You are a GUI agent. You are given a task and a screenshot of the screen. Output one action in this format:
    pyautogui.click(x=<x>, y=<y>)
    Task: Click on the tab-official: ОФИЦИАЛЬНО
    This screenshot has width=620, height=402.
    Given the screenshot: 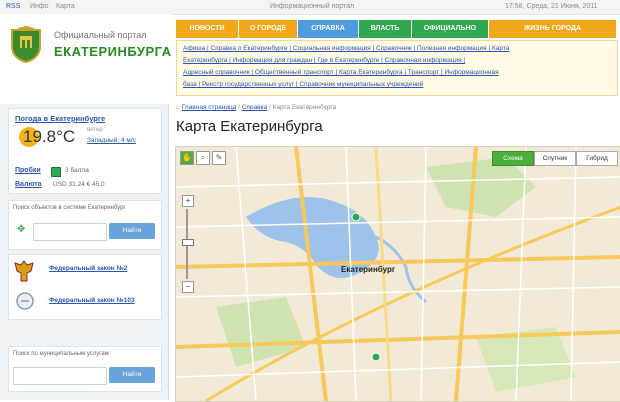 What is the action you would take?
    pyautogui.click(x=450, y=29)
    